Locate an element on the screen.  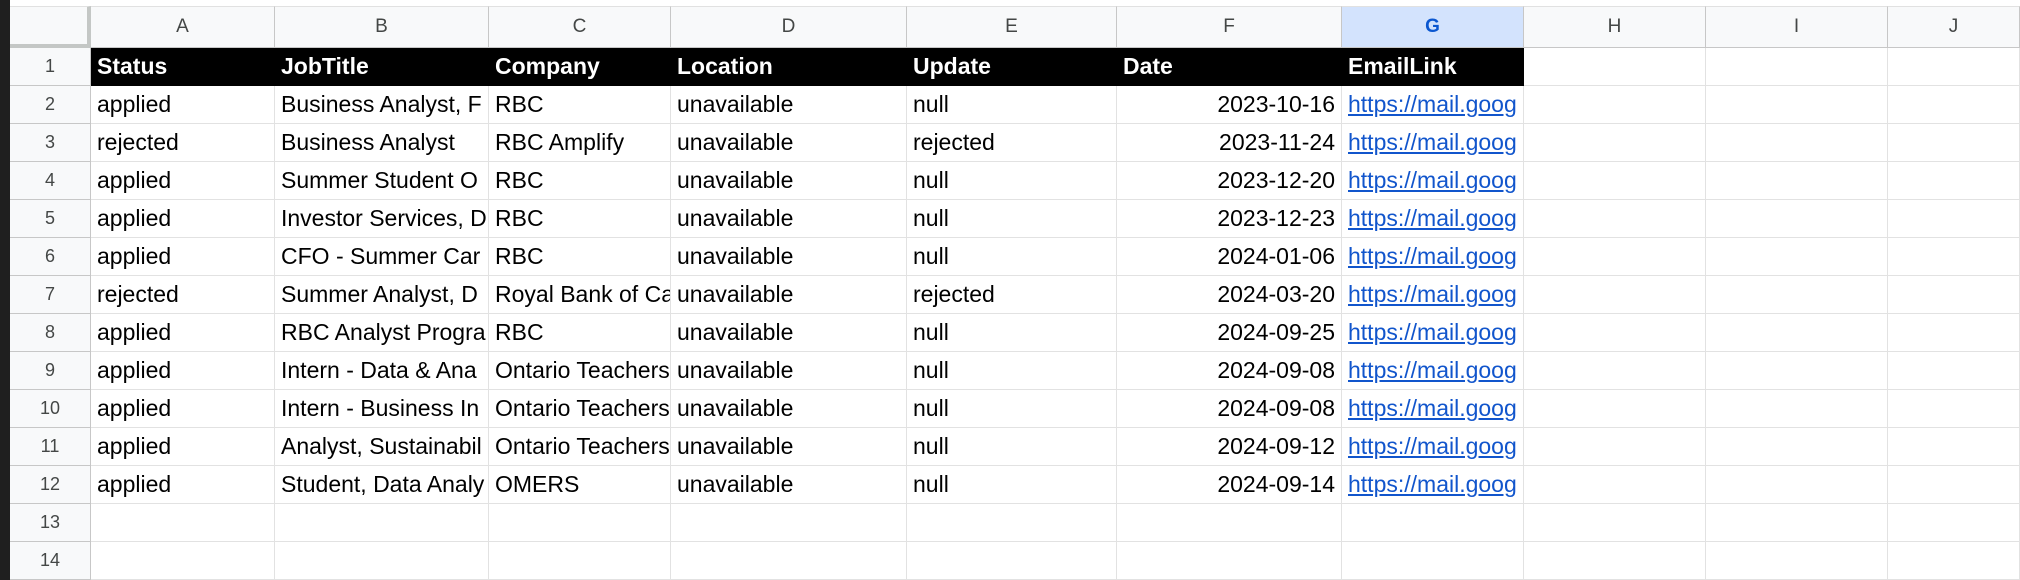
data-cell: Investor Services, D is located at coordinates (382, 219).